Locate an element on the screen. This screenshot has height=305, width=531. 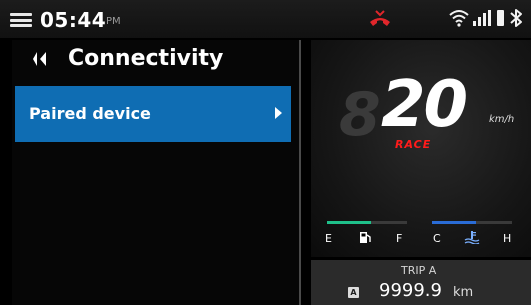
trip-a-icon: A is located at coordinates (353, 292).